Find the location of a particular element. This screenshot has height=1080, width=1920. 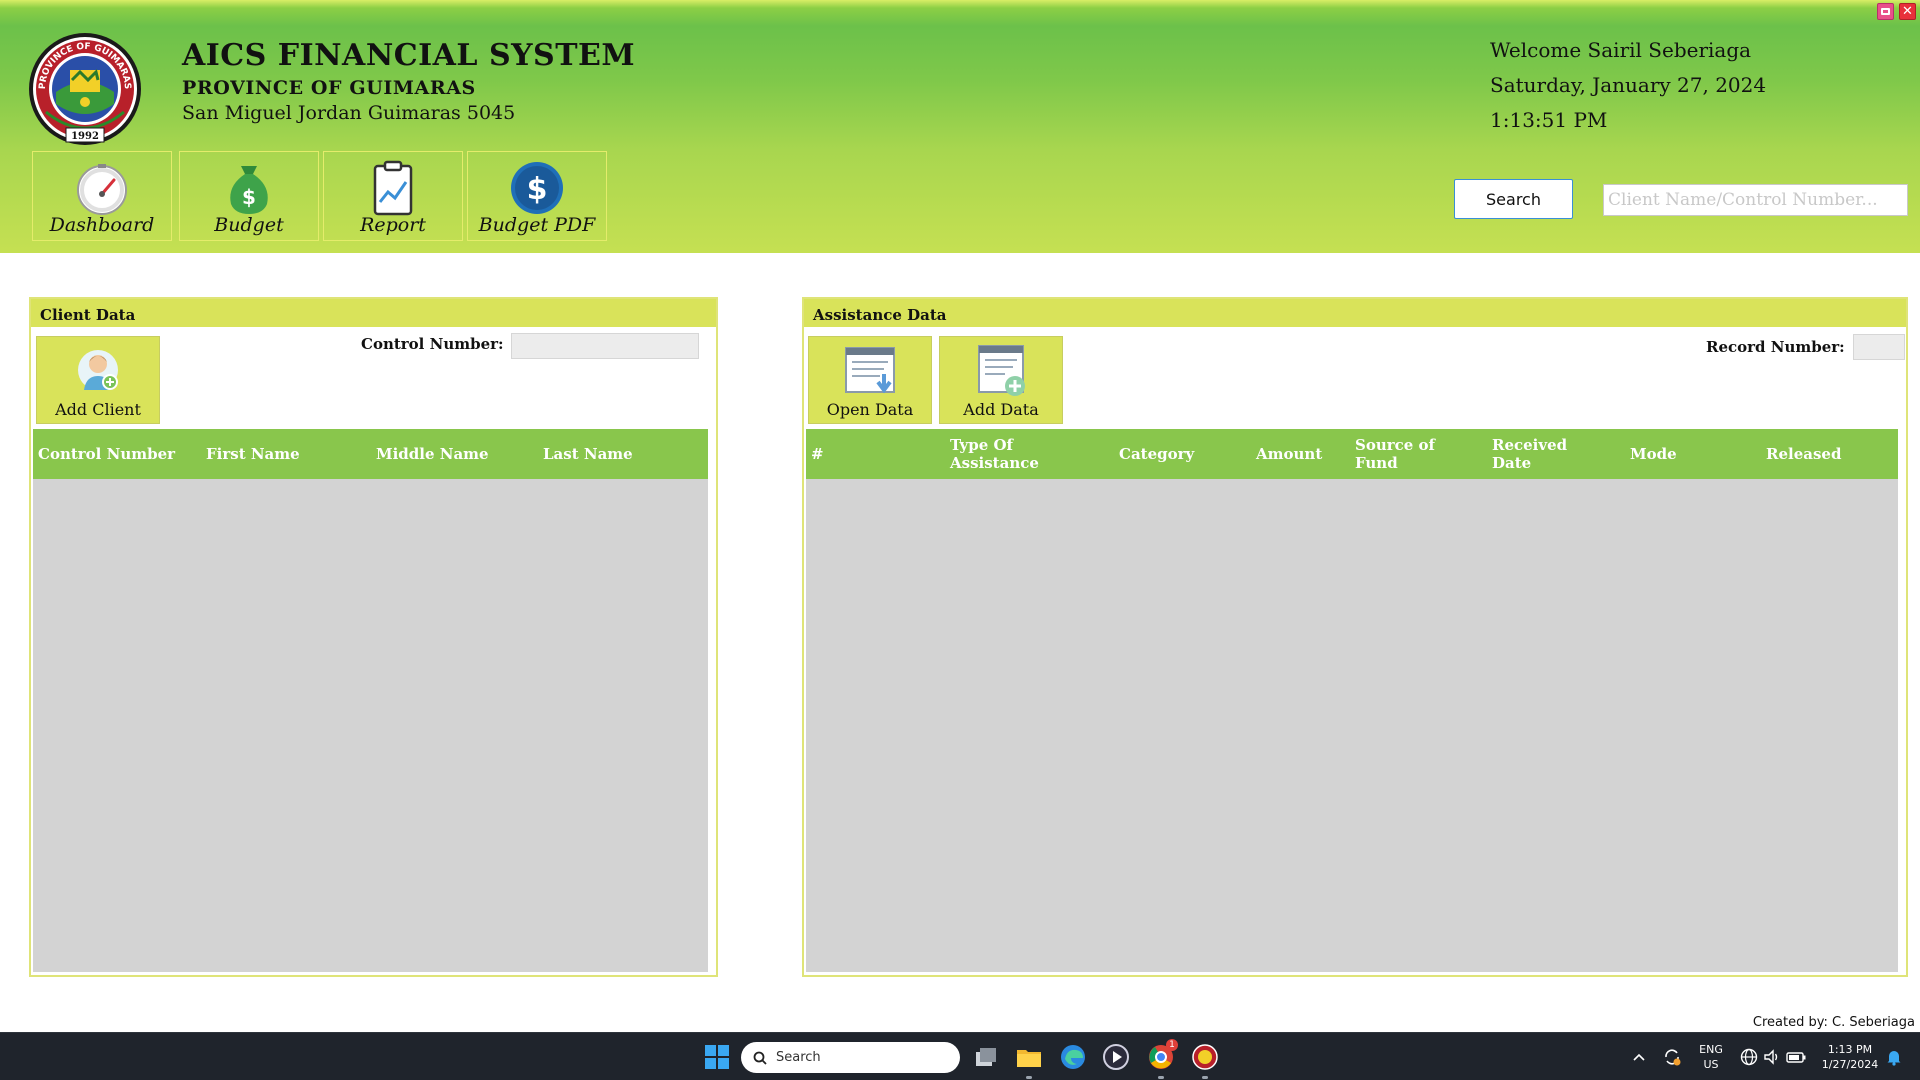

welcome-text: Welcome Sairil Seberiaga is located at coordinates (1621, 50).